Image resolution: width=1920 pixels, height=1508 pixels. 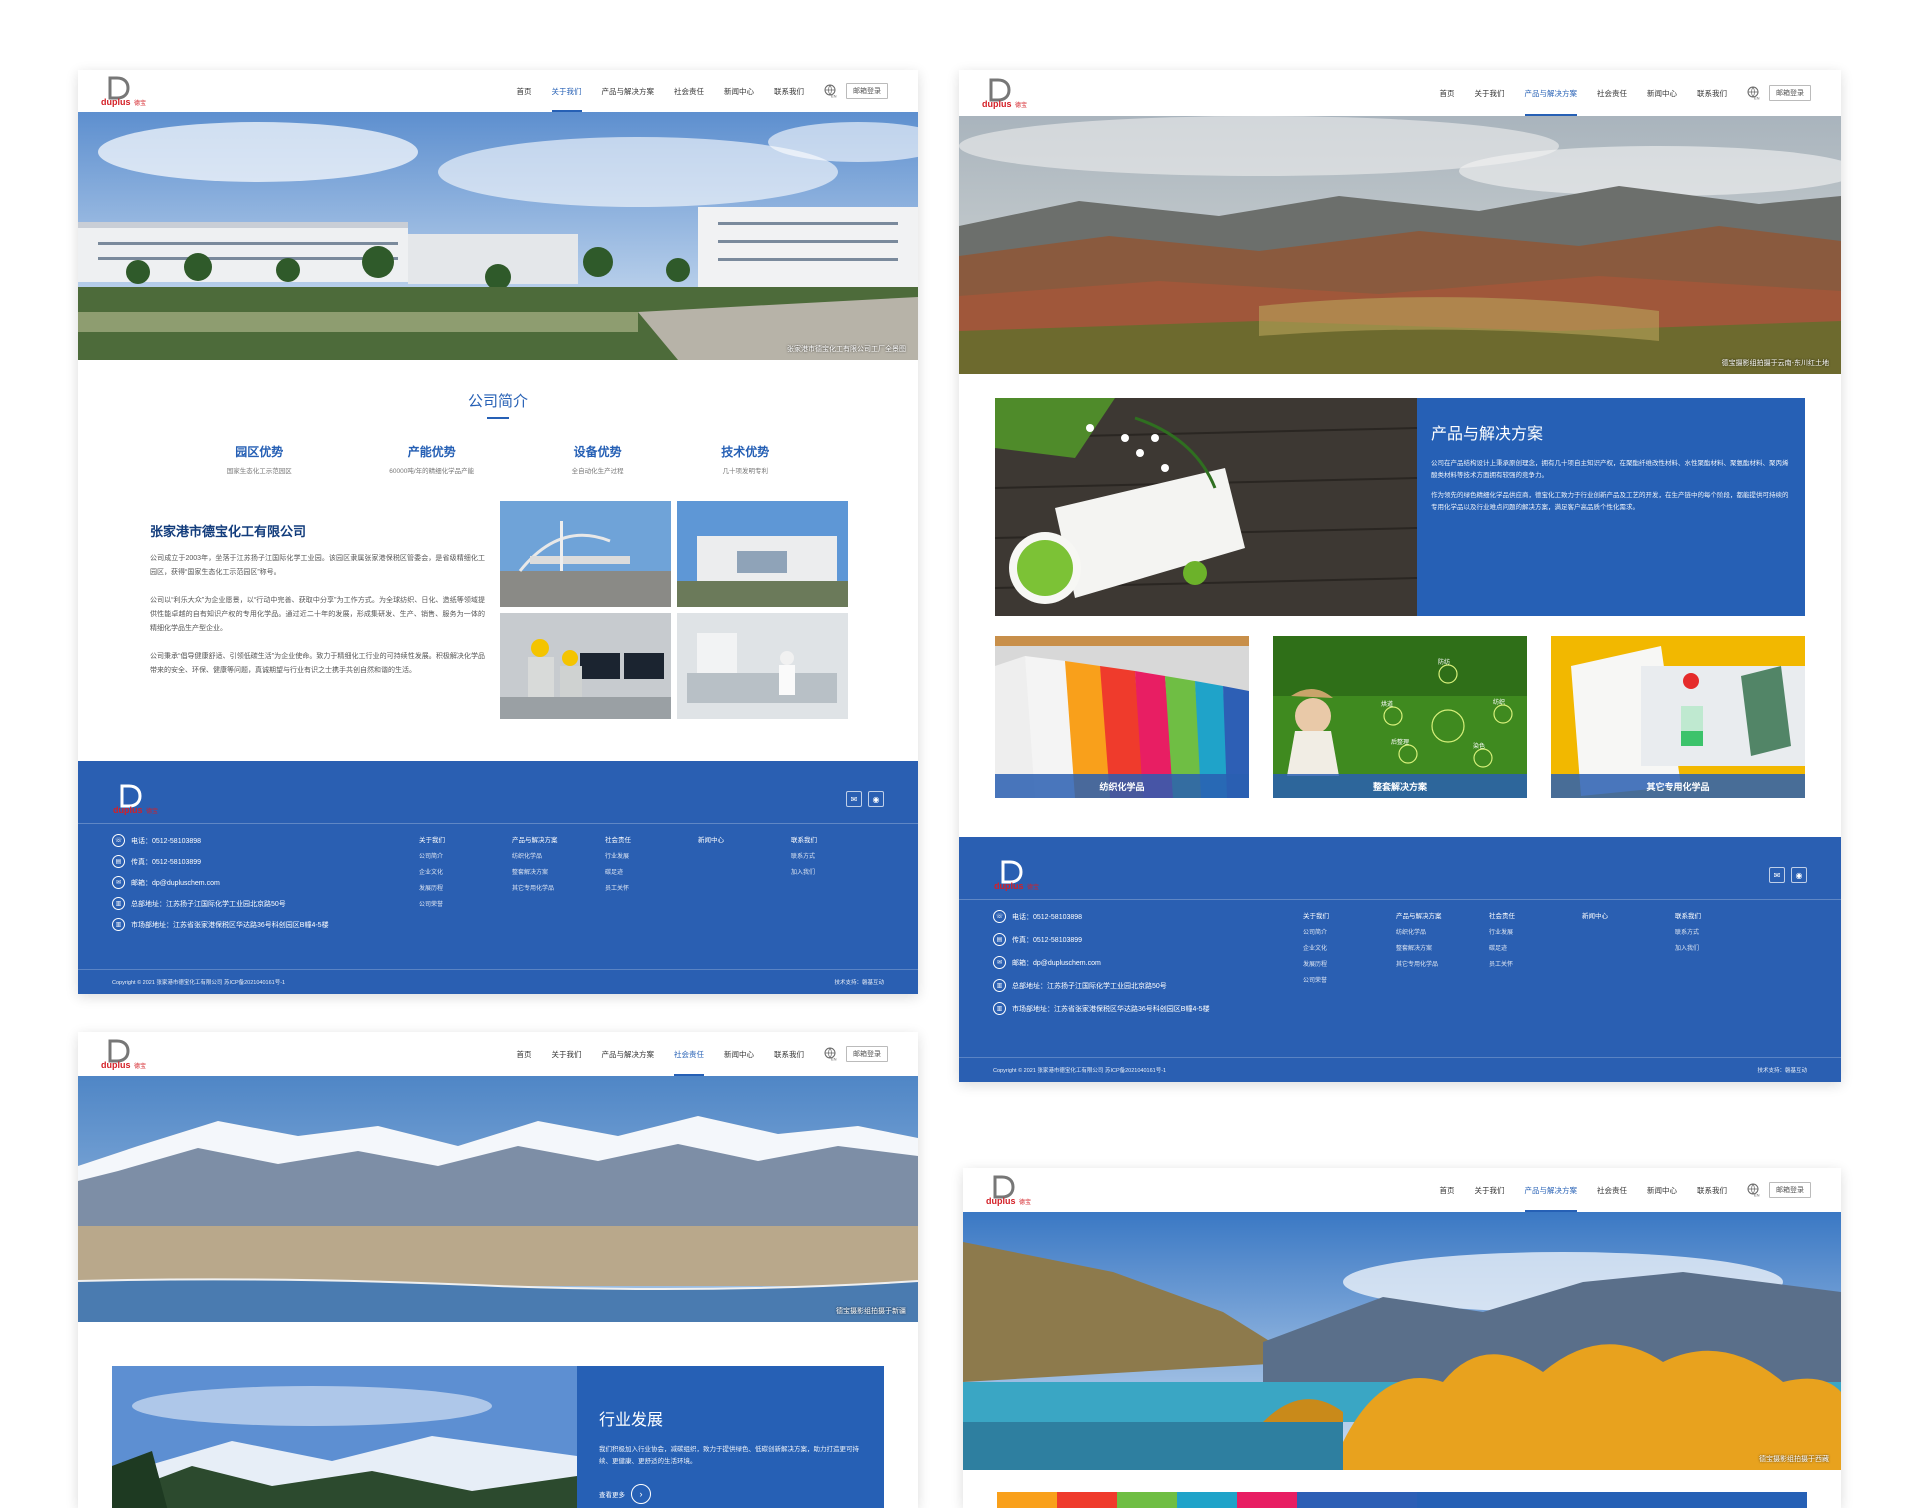 I want to click on card-solutions: 防纺 烘道 纺织 后整理 染色 整套解决方案, so click(x=1400, y=717).